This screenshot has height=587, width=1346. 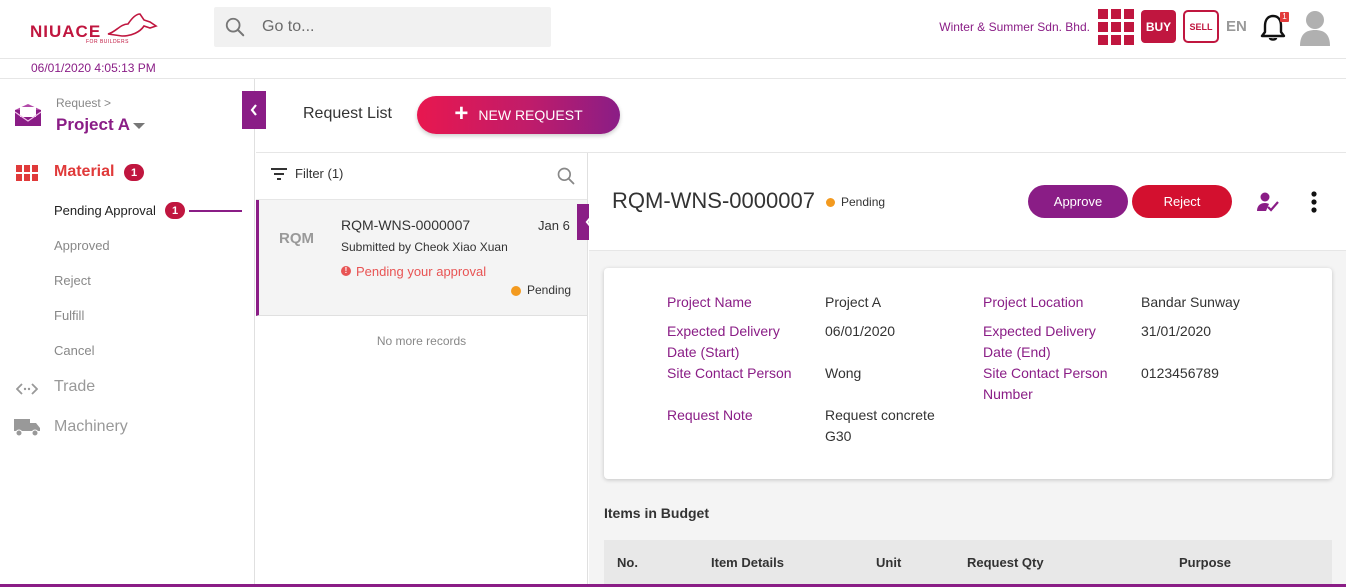 I want to click on delivery-end-label-2: Date (End), so click(x=1017, y=352).